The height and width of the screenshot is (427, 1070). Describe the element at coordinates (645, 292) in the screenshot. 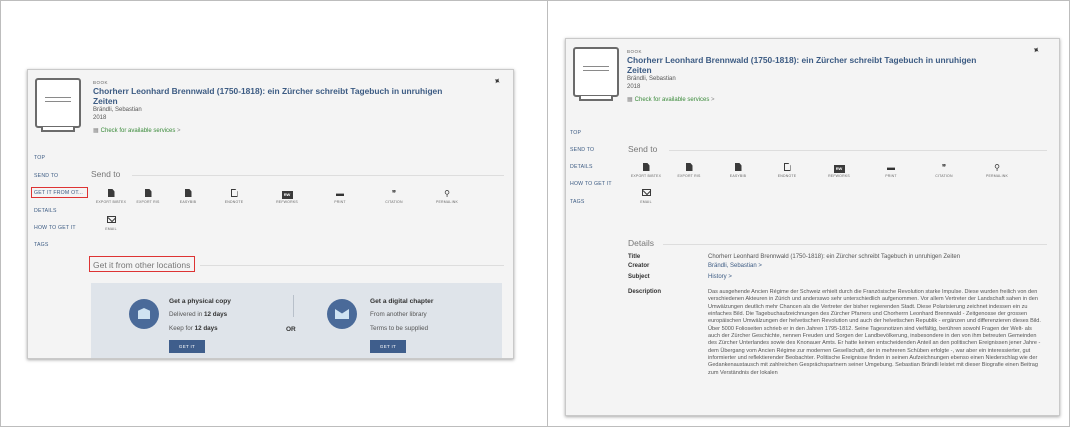

I see `description-label: Description` at that location.